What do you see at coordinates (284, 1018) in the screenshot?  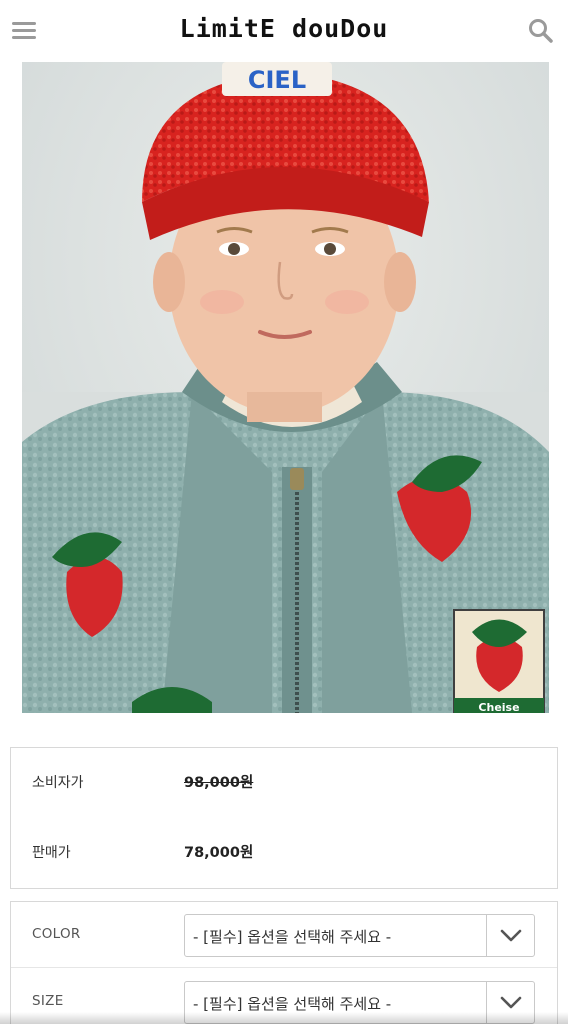 I see `bottom-bar-shadow` at bounding box center [284, 1018].